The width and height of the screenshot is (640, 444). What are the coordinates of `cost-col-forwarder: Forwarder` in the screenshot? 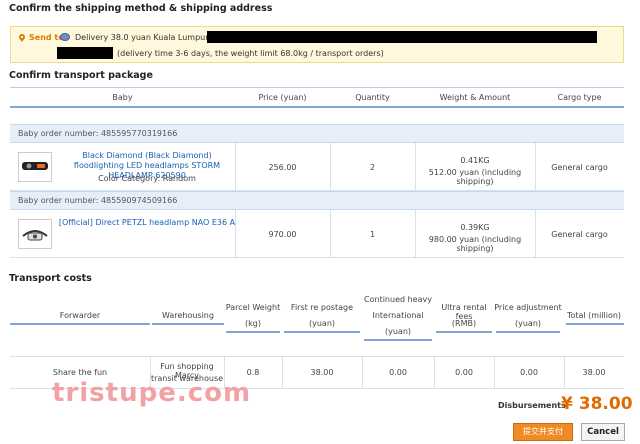 It's located at (80, 315).